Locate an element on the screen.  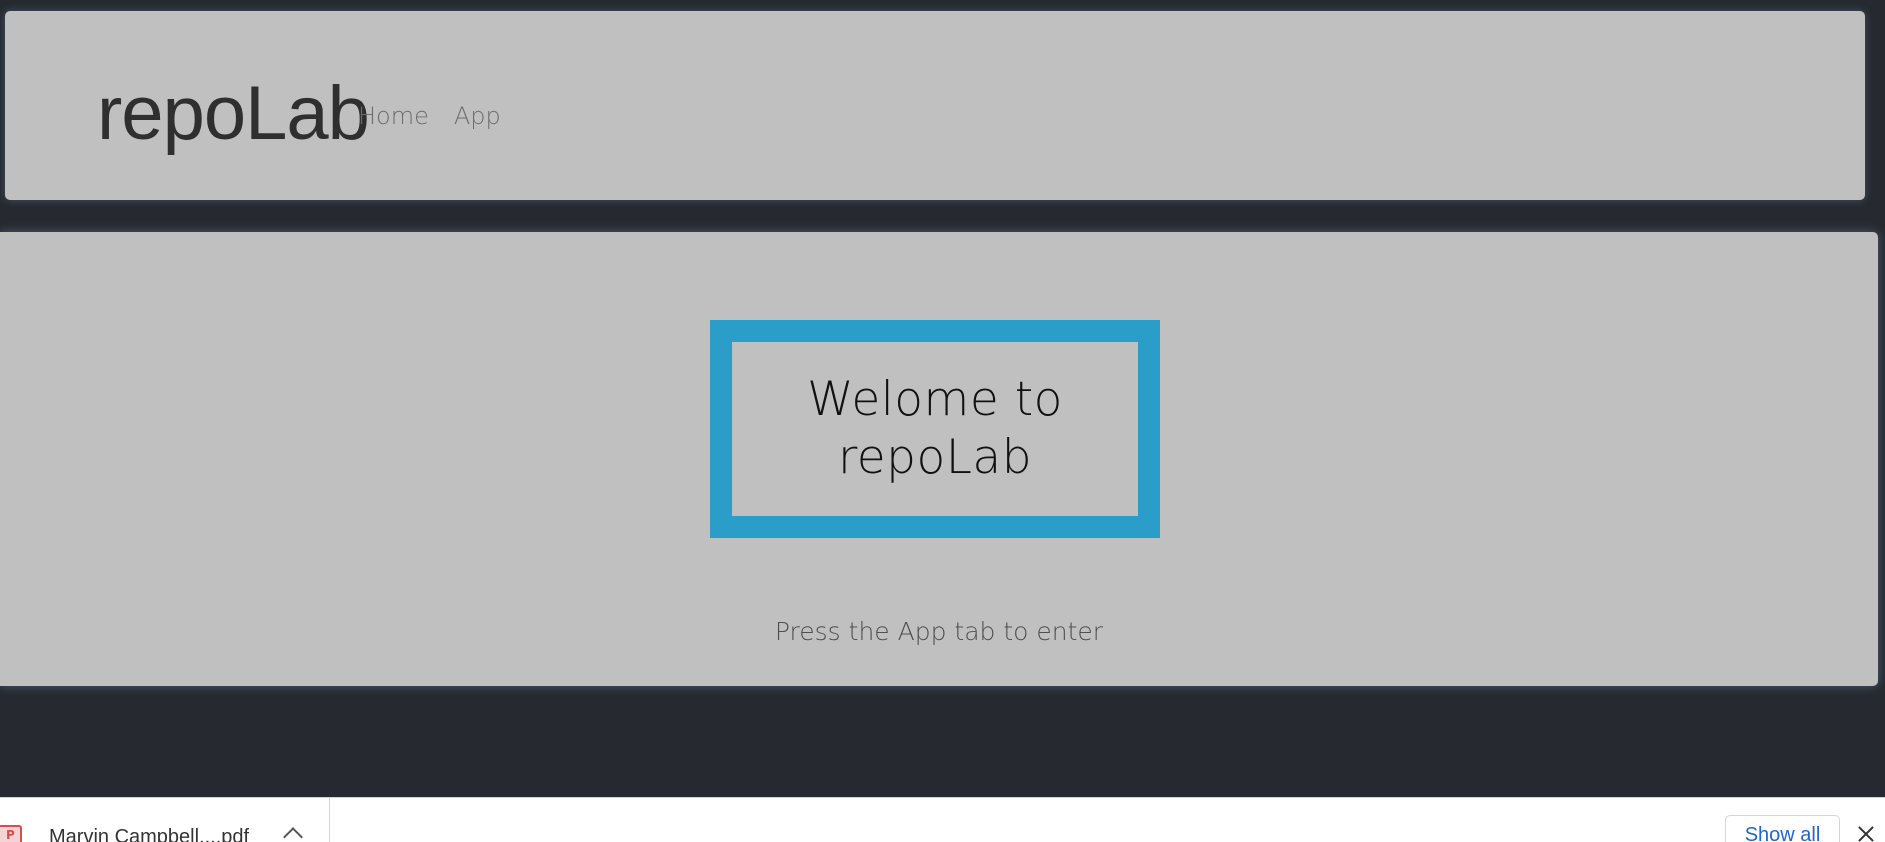
welcome-box: Welome to repoLab is located at coordinates (935, 429).